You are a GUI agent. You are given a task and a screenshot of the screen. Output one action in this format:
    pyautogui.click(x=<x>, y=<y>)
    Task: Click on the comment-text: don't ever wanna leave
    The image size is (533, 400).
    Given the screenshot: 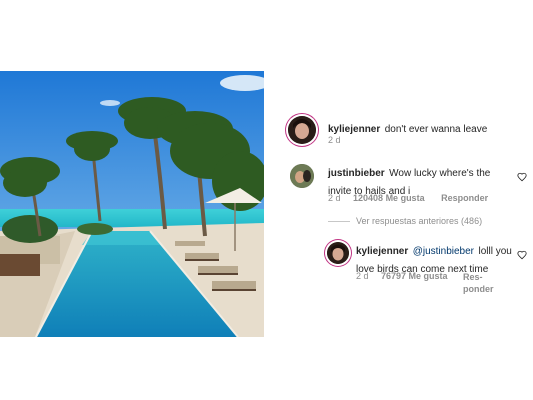 What is the action you would take?
    pyautogui.click(x=436, y=129)
    